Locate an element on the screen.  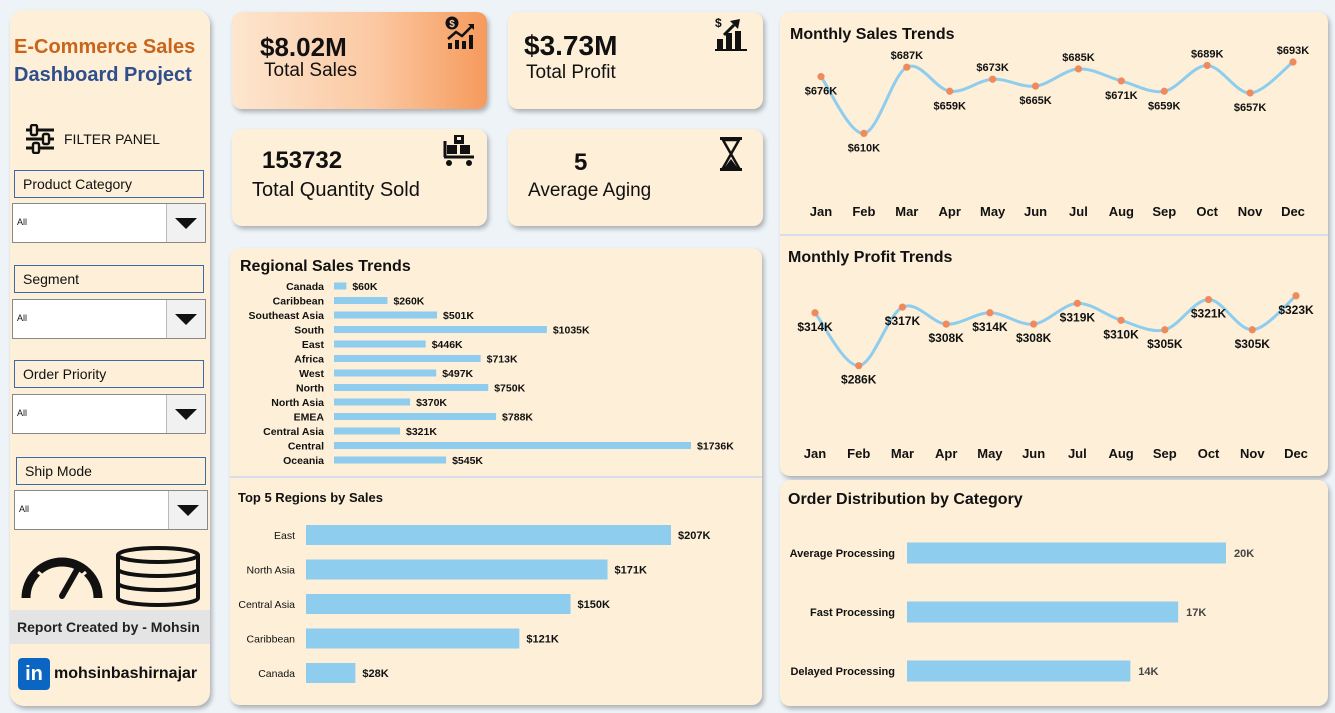
kpi-card-total-quantity: 153732 Total Quantity Sold is located at coordinates (359, 177).